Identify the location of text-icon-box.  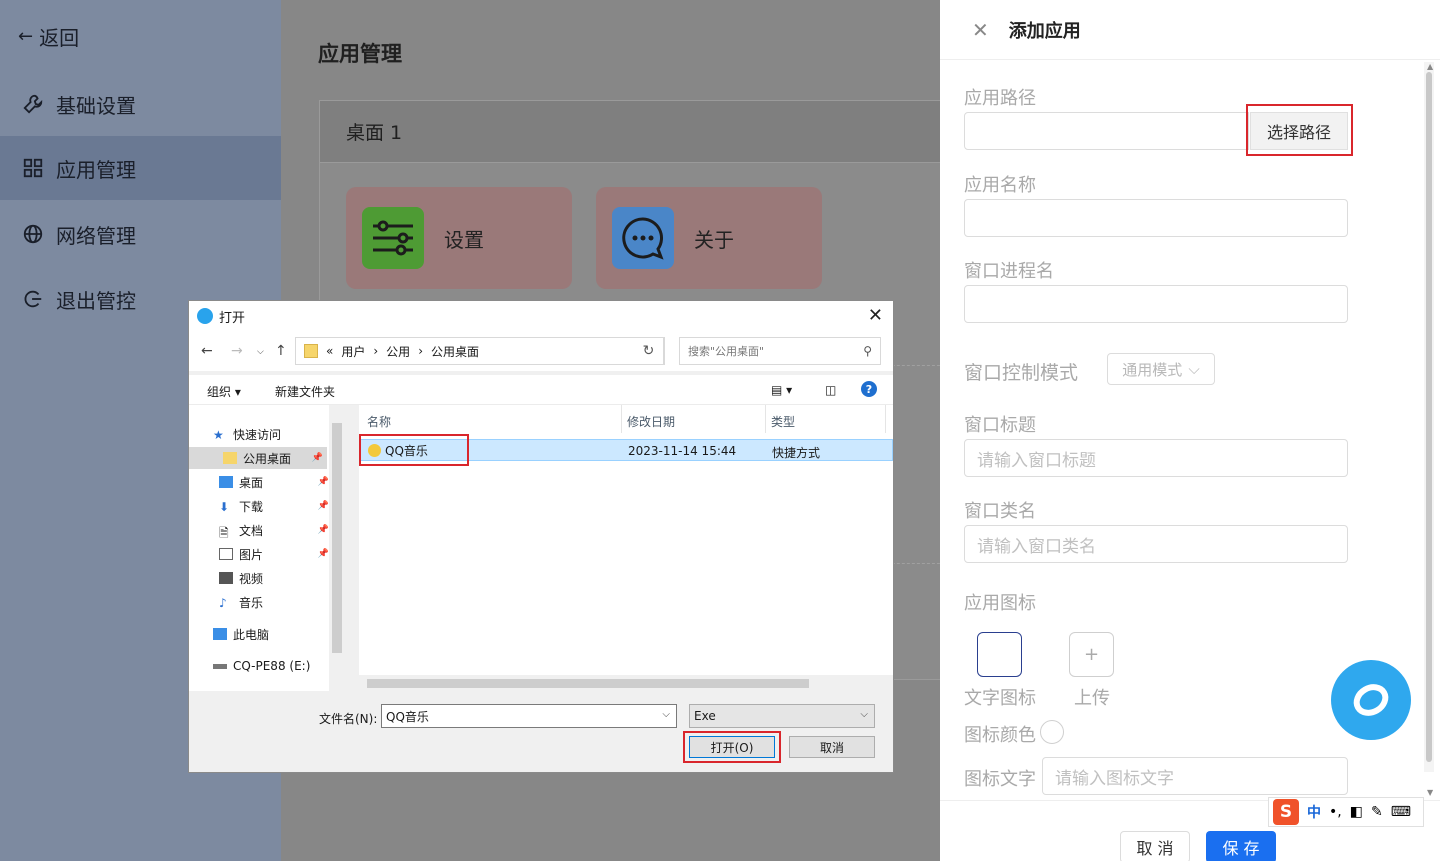
(999, 654).